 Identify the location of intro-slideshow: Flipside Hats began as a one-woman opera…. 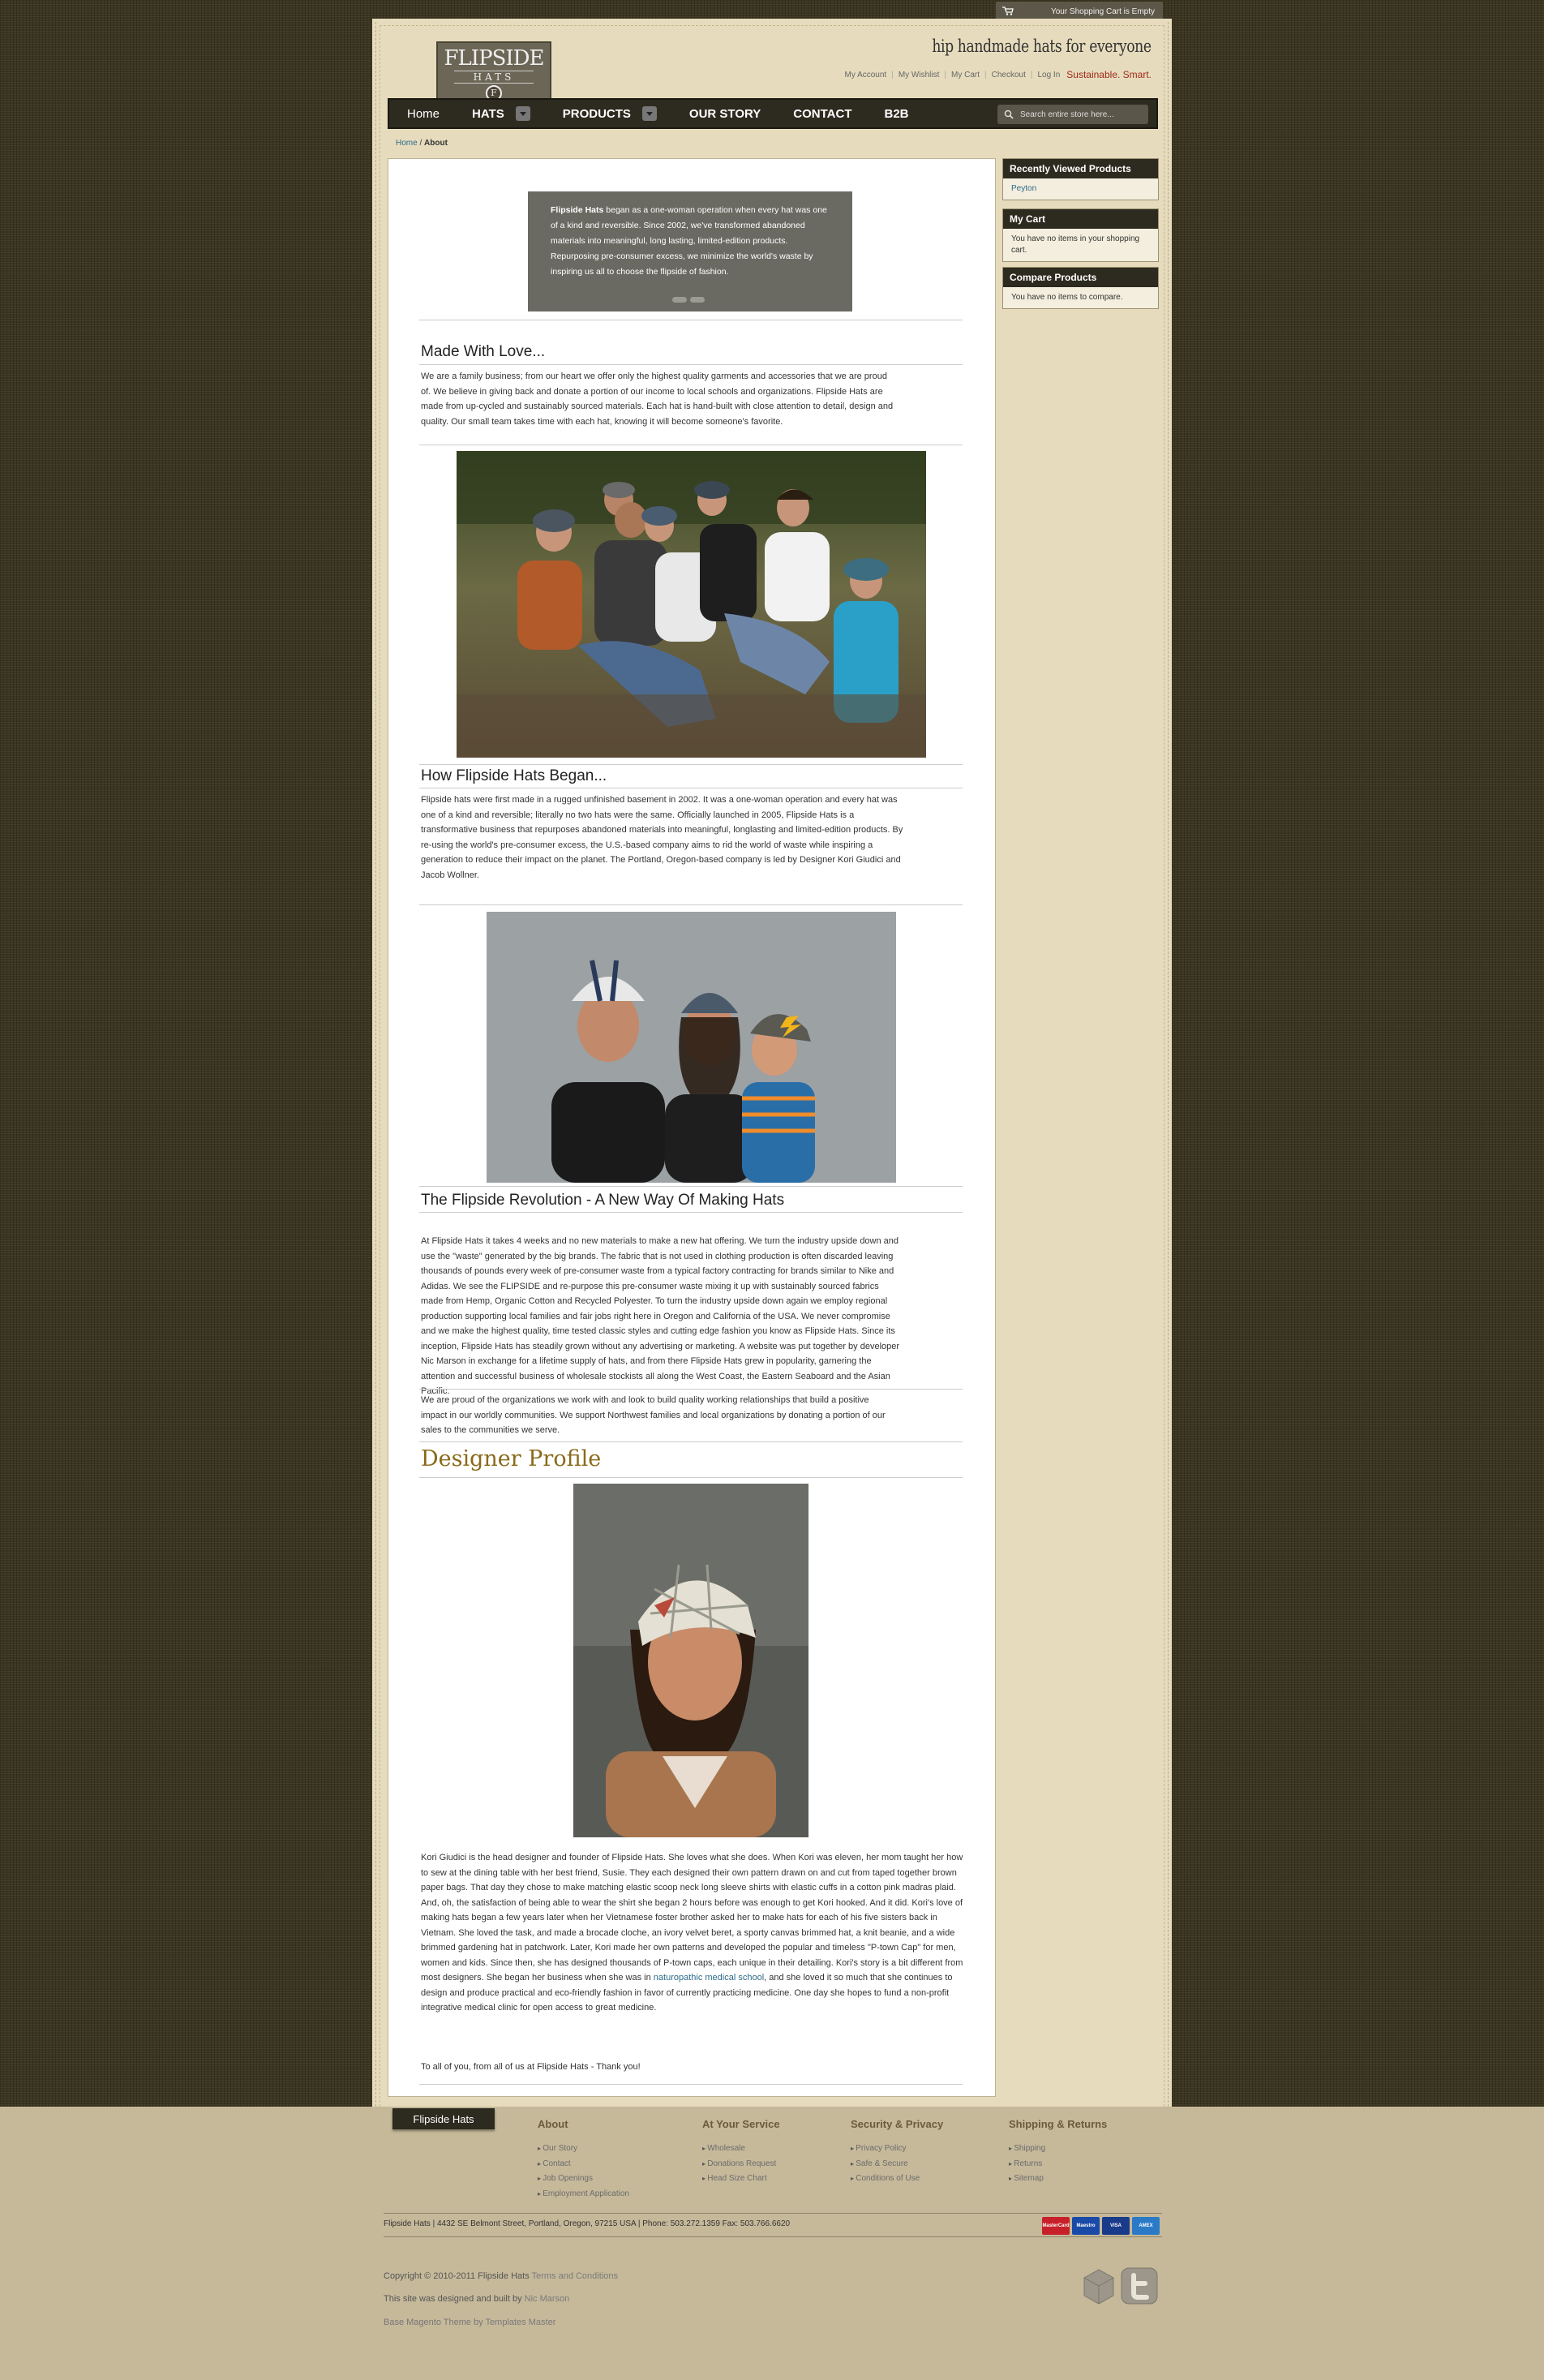
(690, 251).